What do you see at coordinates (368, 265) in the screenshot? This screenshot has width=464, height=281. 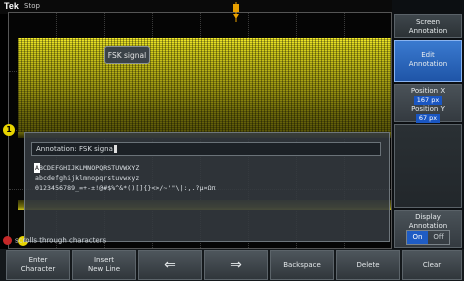 I see `delete-button: Delete` at bounding box center [368, 265].